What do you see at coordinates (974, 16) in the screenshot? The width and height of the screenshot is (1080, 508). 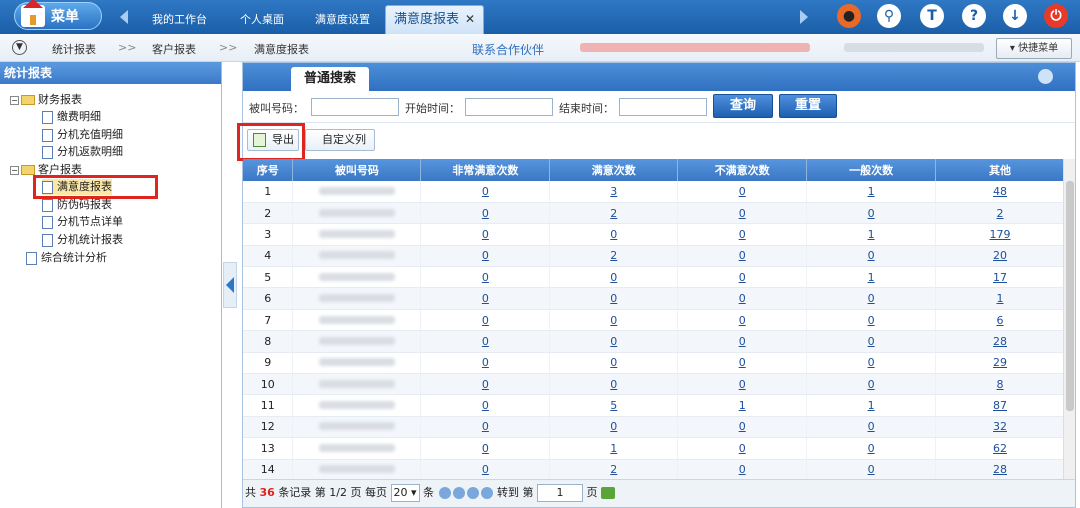 I see `help-icon: ?` at bounding box center [974, 16].